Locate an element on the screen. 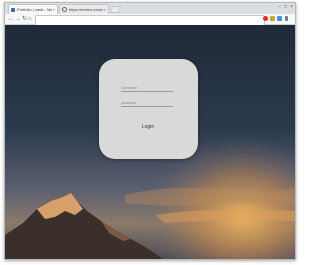 The width and height of the screenshot is (320, 265). reload-icon: ↻ is located at coordinates (24, 19).